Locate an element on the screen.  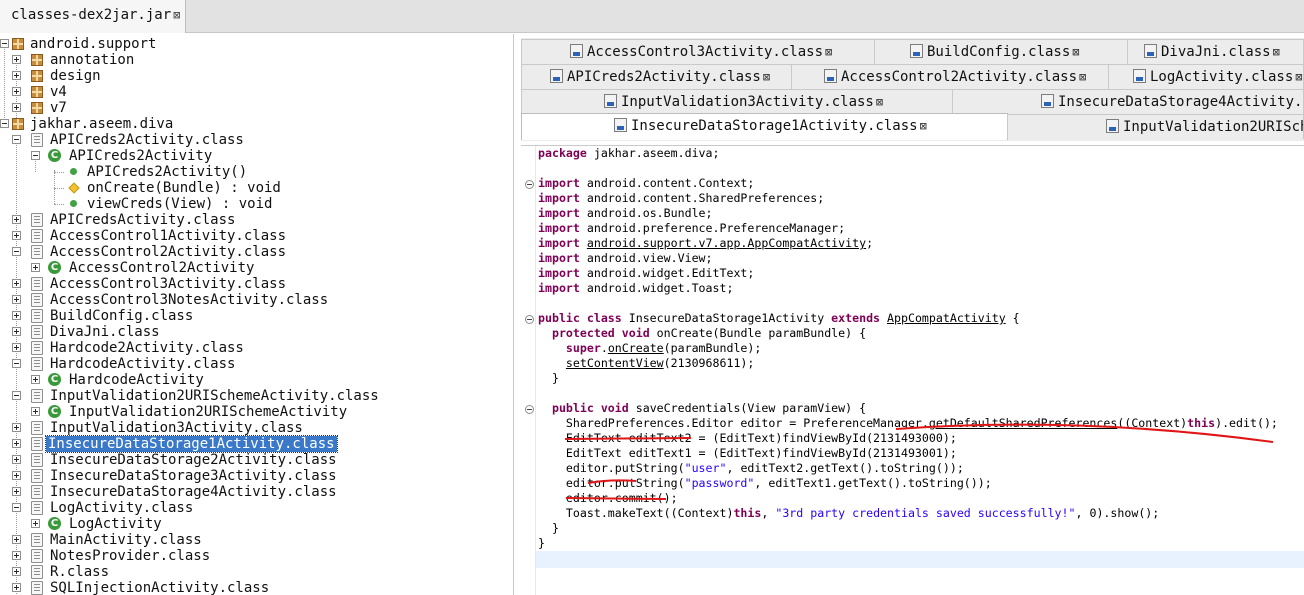
tab-label: InputValidation2URISche is located at coordinates (1213, 127).